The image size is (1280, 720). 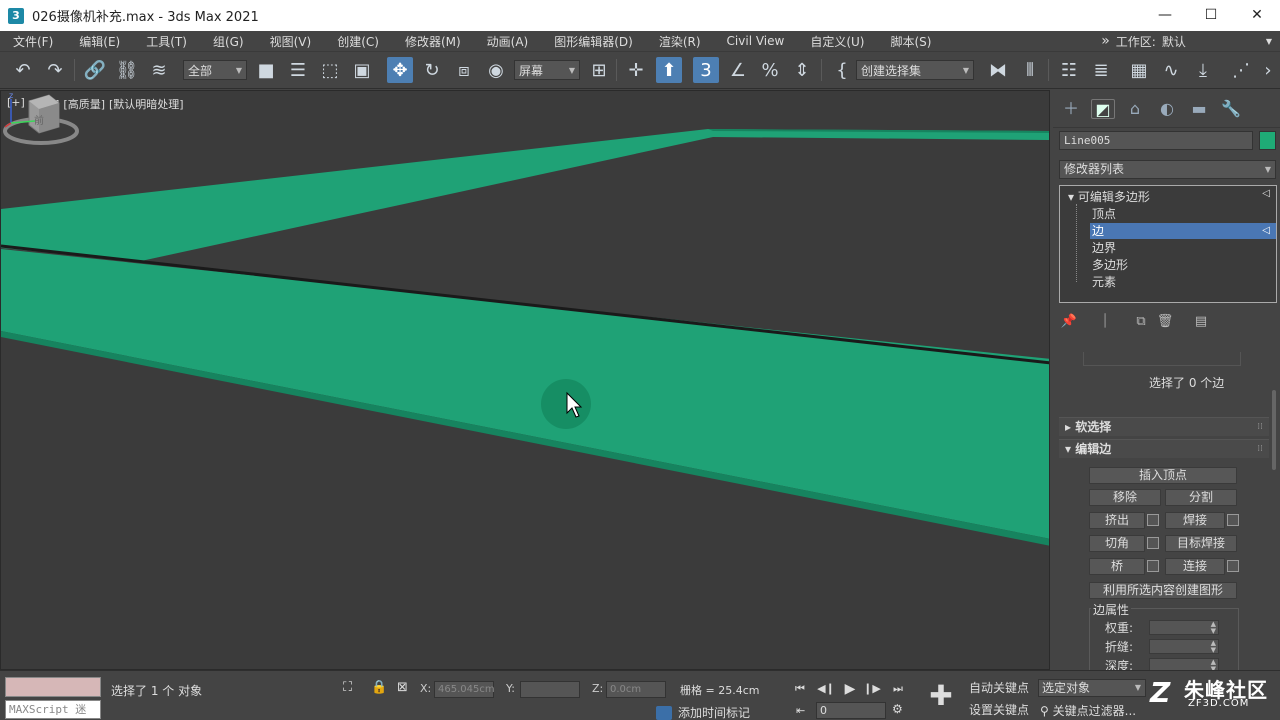 I want to click on make-unique-icon: ⧉, so click(x=1141, y=322).